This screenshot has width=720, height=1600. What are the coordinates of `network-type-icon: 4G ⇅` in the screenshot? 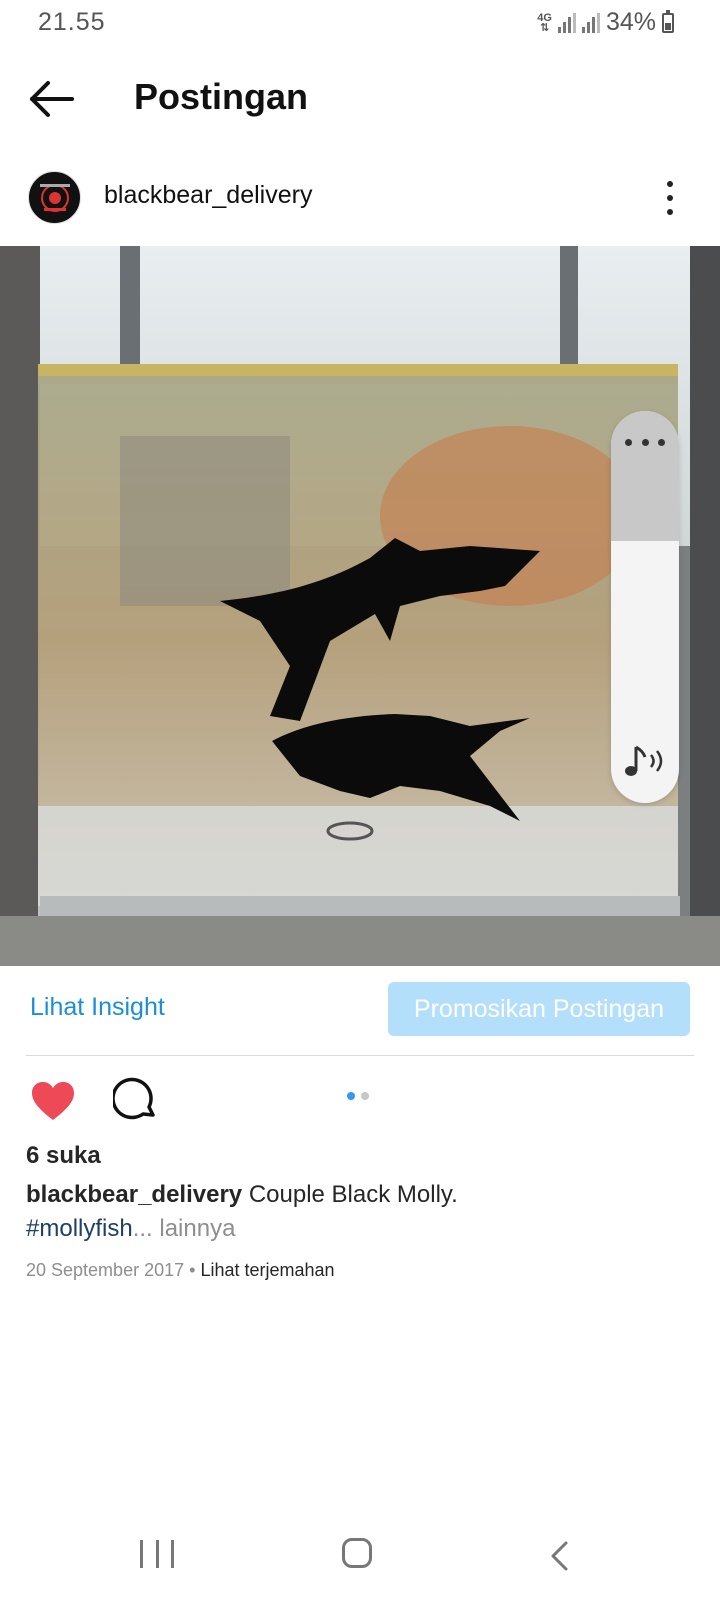 It's located at (544, 22).